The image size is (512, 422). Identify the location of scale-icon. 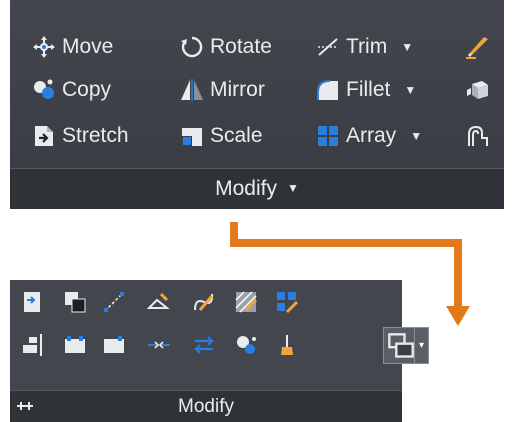
(192, 137).